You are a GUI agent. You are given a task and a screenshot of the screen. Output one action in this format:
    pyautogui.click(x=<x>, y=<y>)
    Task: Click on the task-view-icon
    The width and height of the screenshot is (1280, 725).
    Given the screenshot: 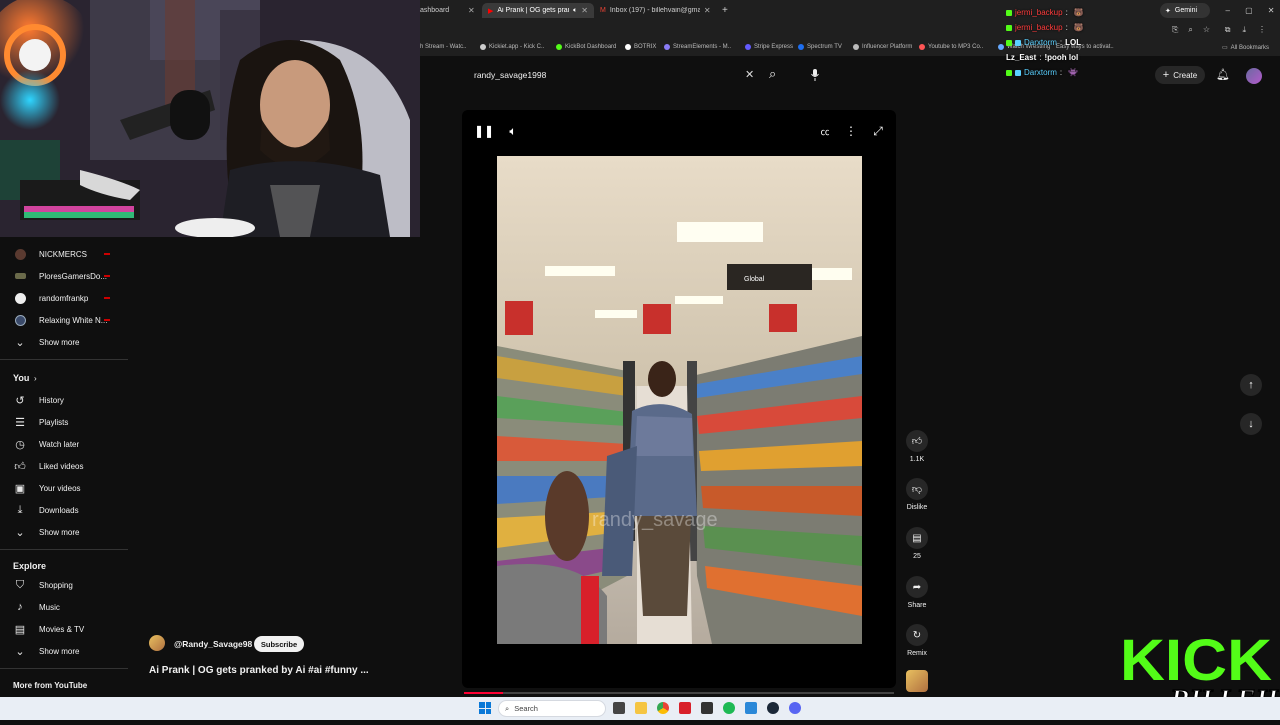 What is the action you would take?
    pyautogui.click(x=619, y=708)
    